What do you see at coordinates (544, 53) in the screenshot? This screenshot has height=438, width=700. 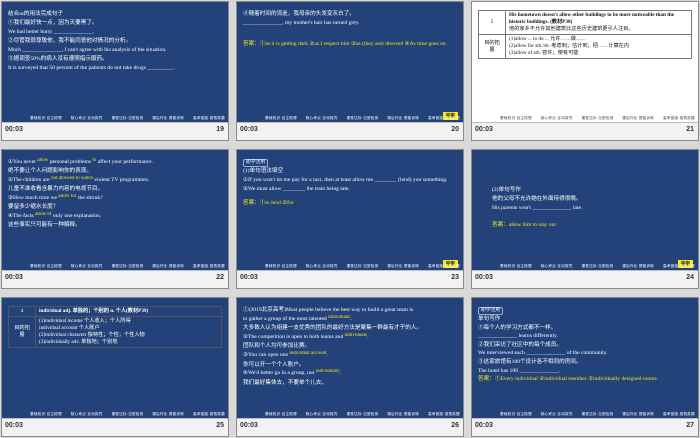 I see `list-item: (3)allow of sth. 容许；使有可能` at bounding box center [544, 53].